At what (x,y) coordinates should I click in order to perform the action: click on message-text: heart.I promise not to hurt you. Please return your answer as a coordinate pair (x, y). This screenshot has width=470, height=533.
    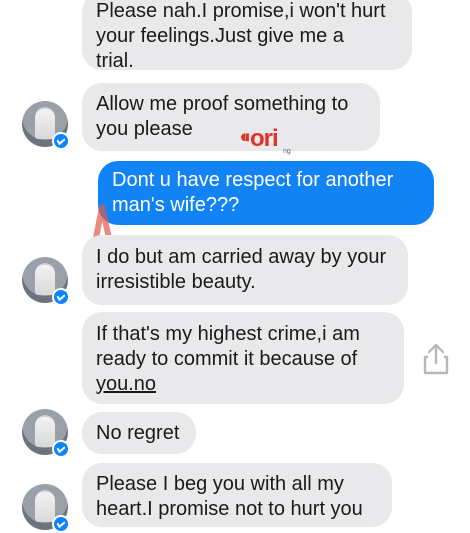
    Looking at the image, I should click on (229, 509).